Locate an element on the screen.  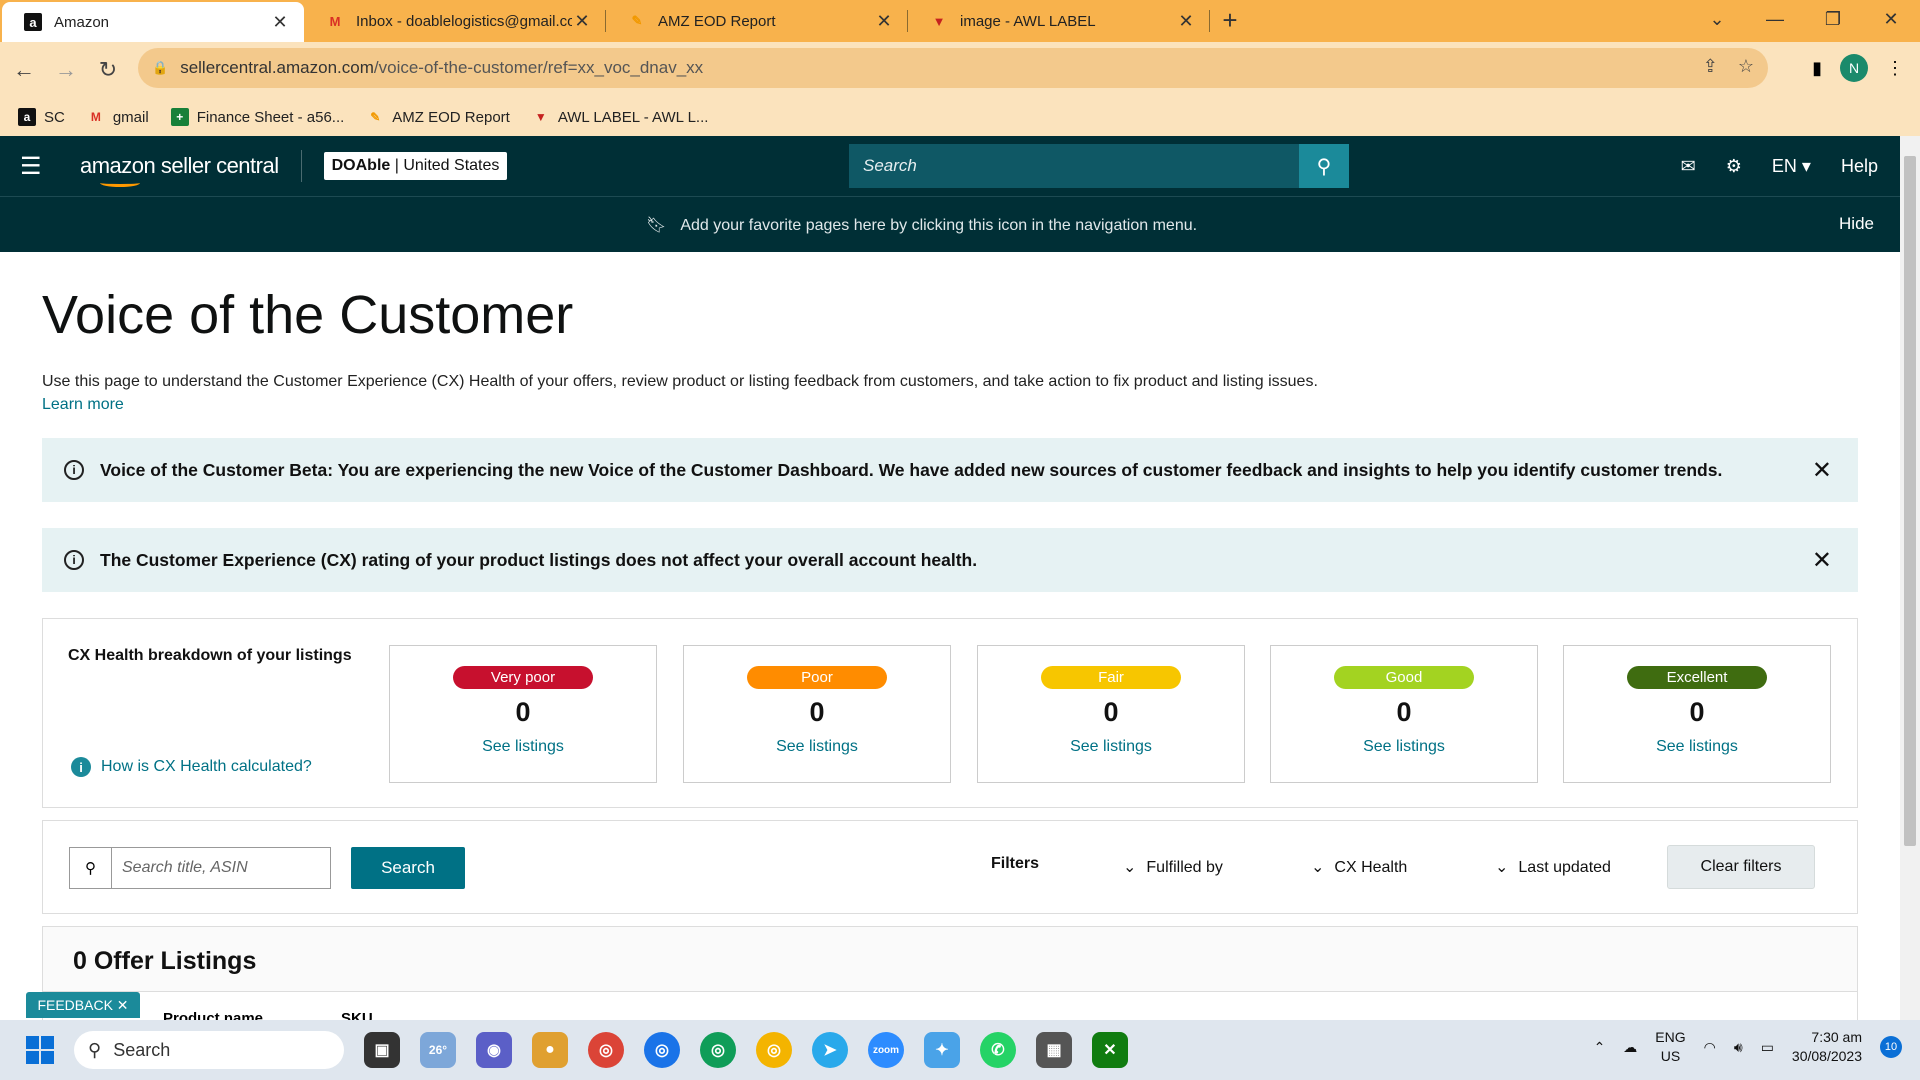
cx-card-very-poor: Very poor 0 See listings is located at coordinates (523, 714).